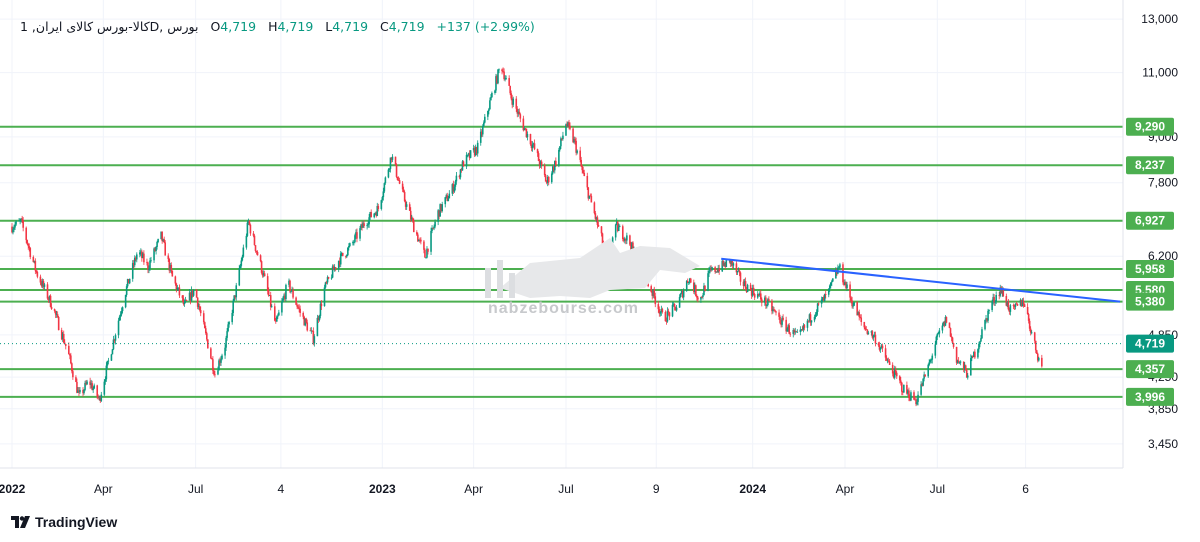 The height and width of the screenshot is (542, 1200). Describe the element at coordinates (238, 26) in the screenshot. I see `open-value: 4,719` at that location.